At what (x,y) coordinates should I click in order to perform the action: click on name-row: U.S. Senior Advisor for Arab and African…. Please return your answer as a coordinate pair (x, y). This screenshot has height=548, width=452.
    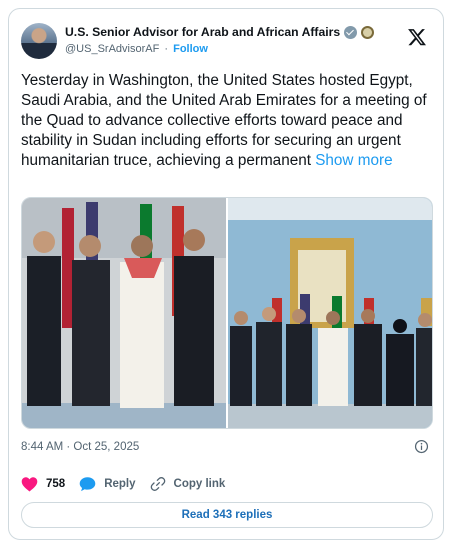
    Looking at the image, I should click on (220, 32).